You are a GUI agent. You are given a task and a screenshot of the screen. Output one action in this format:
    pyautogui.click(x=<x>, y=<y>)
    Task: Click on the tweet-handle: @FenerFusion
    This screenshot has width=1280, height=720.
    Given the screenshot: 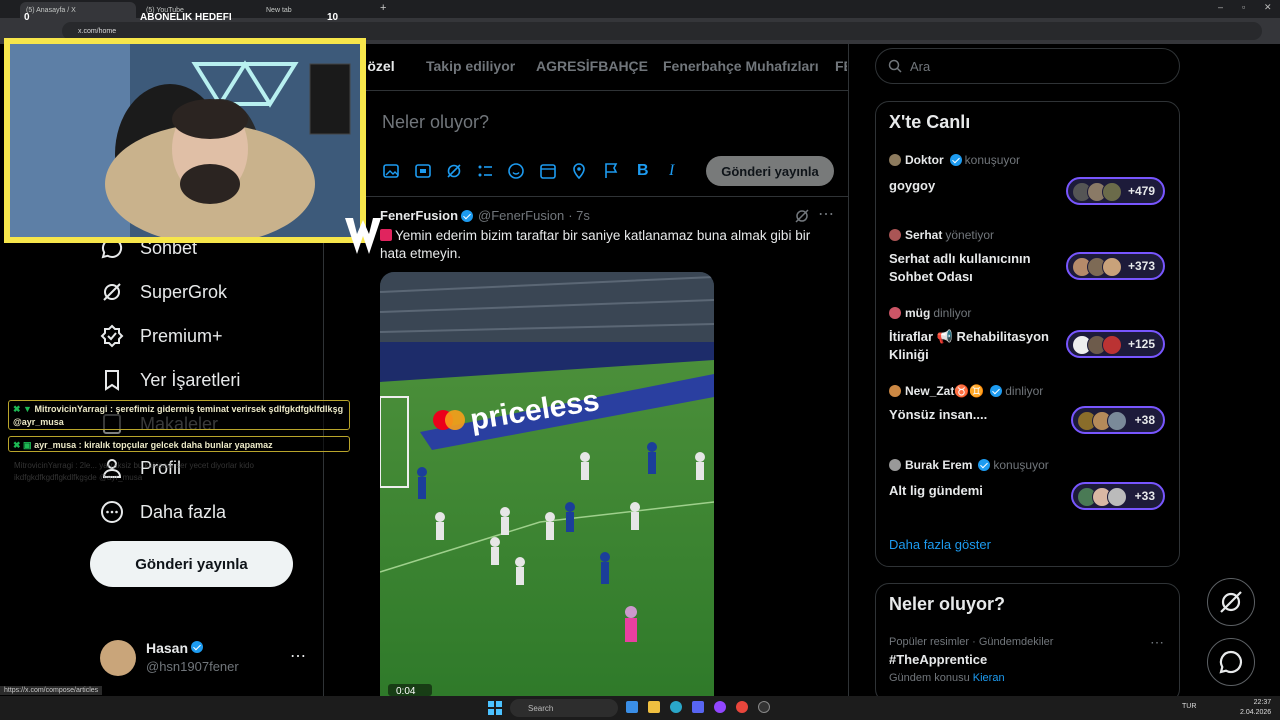 What is the action you would take?
    pyautogui.click(x=521, y=215)
    